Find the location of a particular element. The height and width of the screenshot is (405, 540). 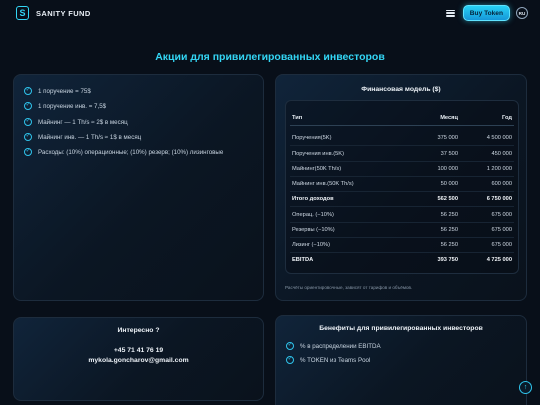

year-value: 4 725 000 is located at coordinates (499, 260).